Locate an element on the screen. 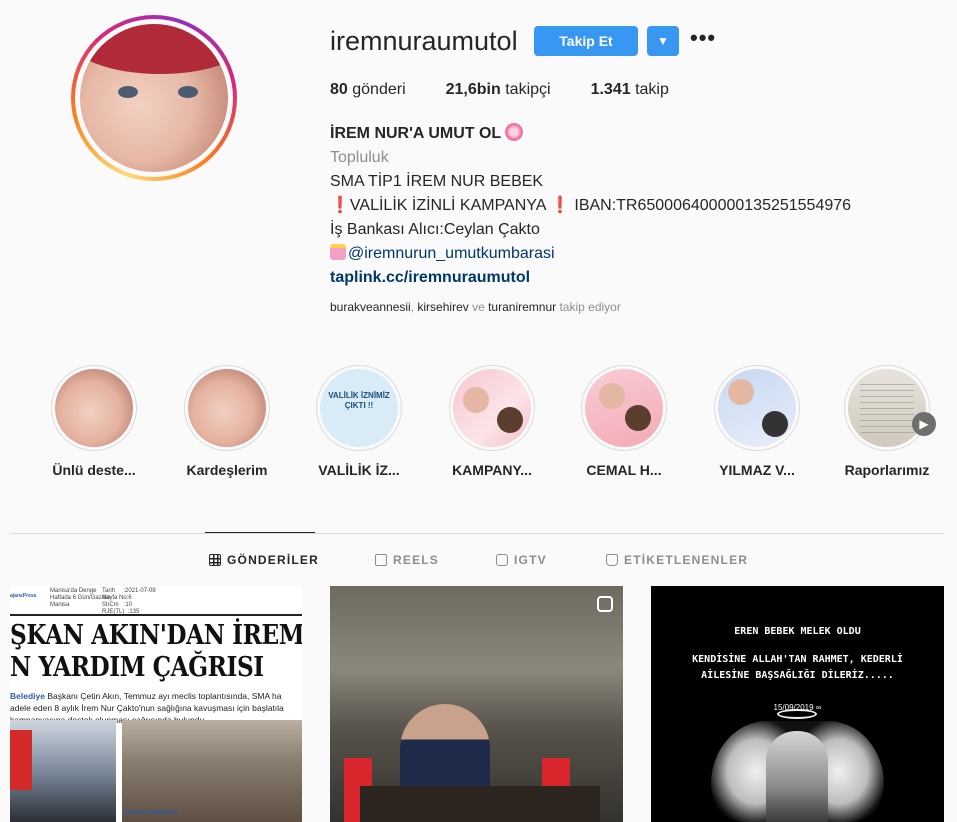  tag-icon is located at coordinates (612, 560).